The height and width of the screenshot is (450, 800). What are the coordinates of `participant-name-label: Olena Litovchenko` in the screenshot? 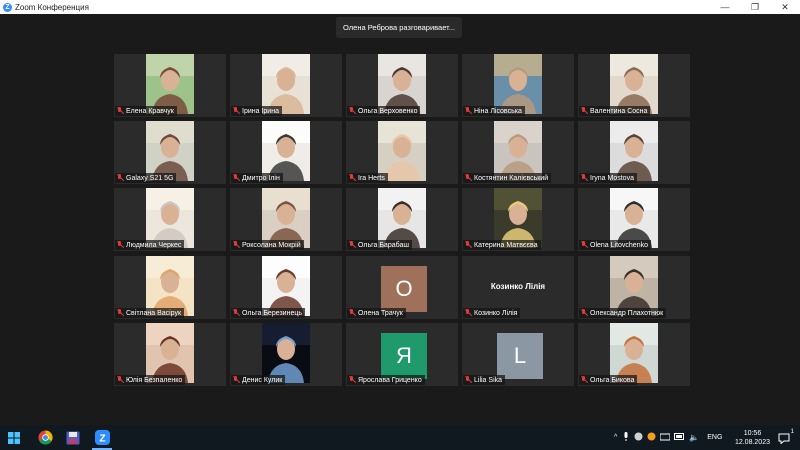 It's located at (615, 245).